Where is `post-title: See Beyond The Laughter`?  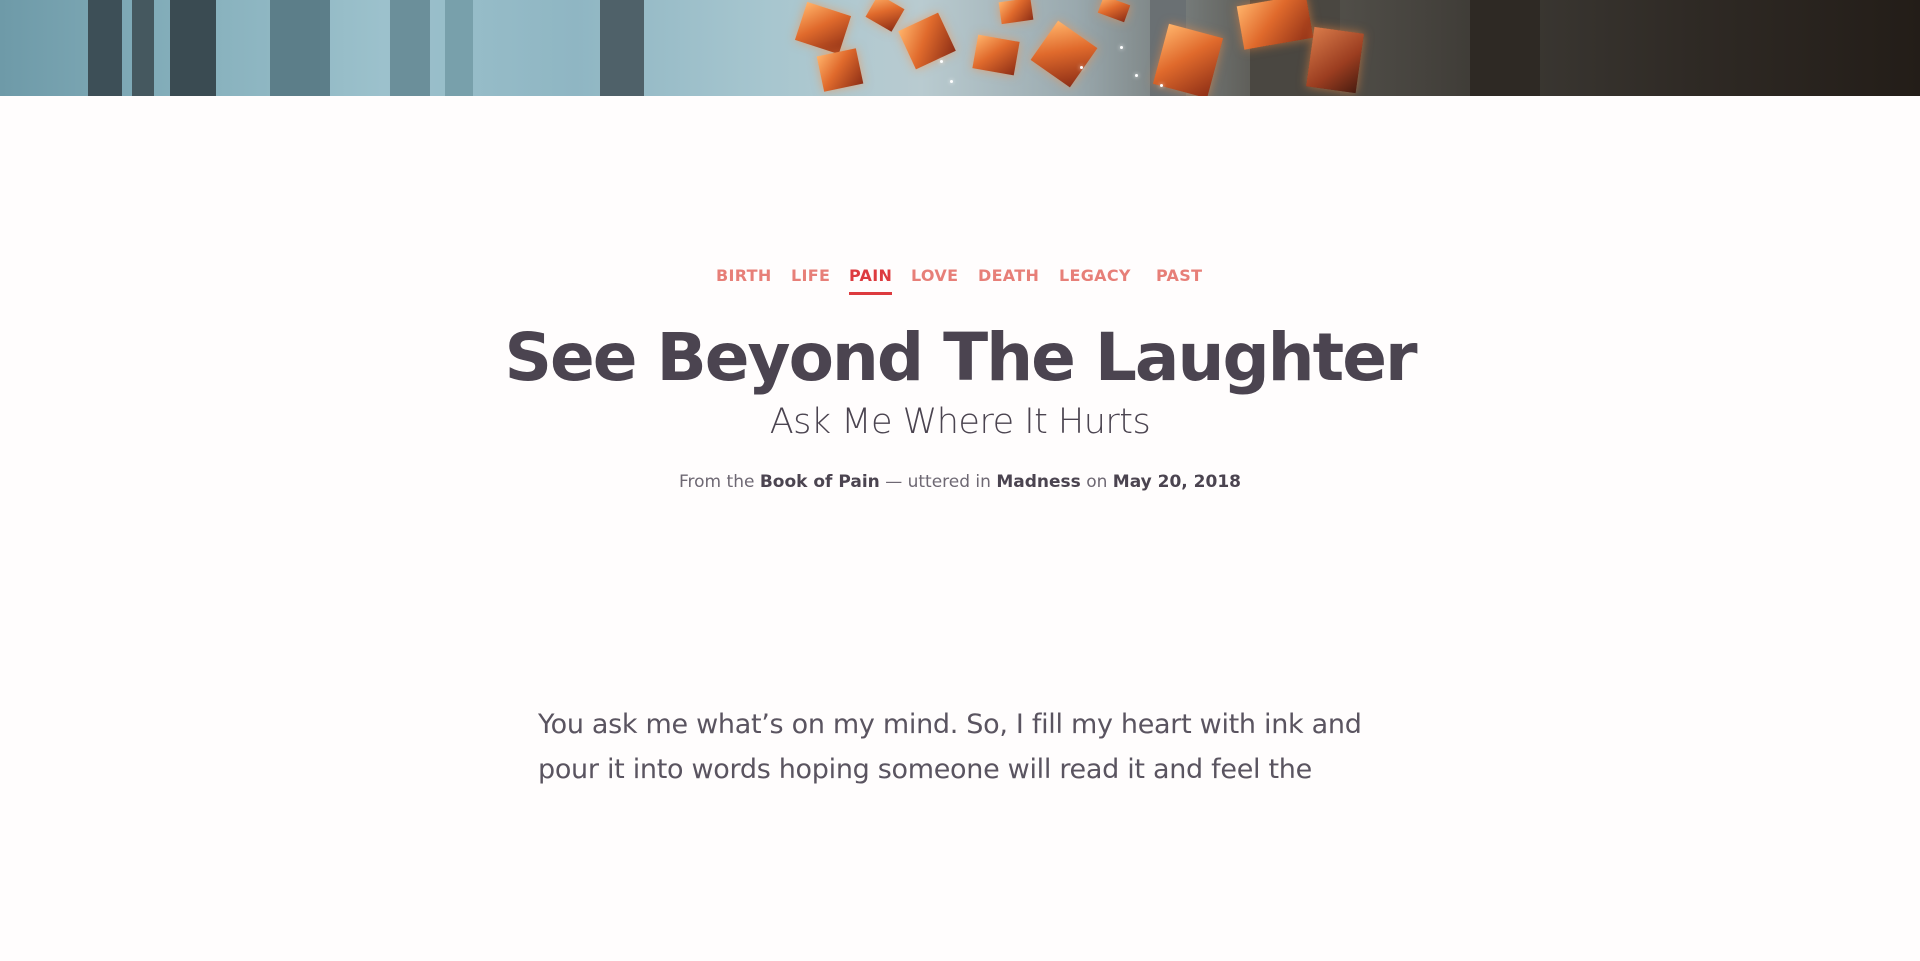
post-title: See Beyond The Laughter is located at coordinates (960, 357).